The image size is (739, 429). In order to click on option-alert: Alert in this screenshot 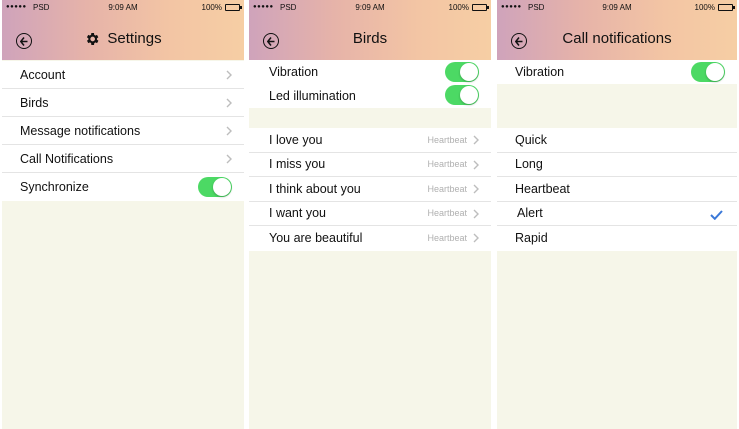, I will do `click(617, 214)`.